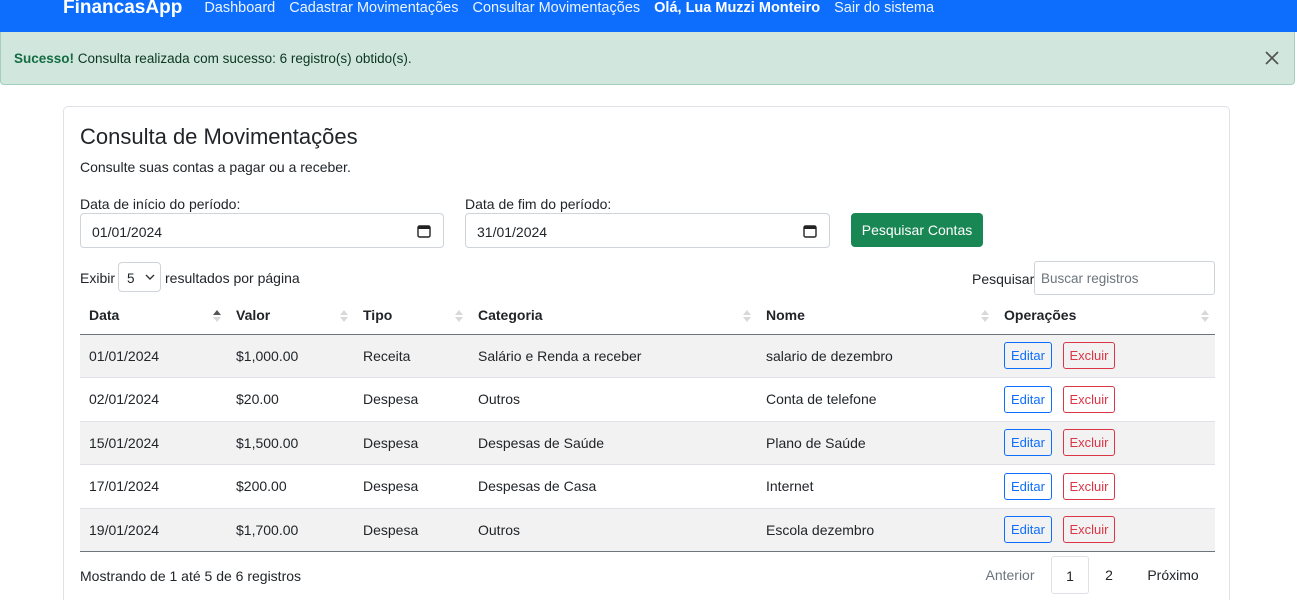 The width and height of the screenshot is (1297, 600). Describe the element at coordinates (411, 316) in the screenshot. I see `header-tipo: Tipo` at that location.